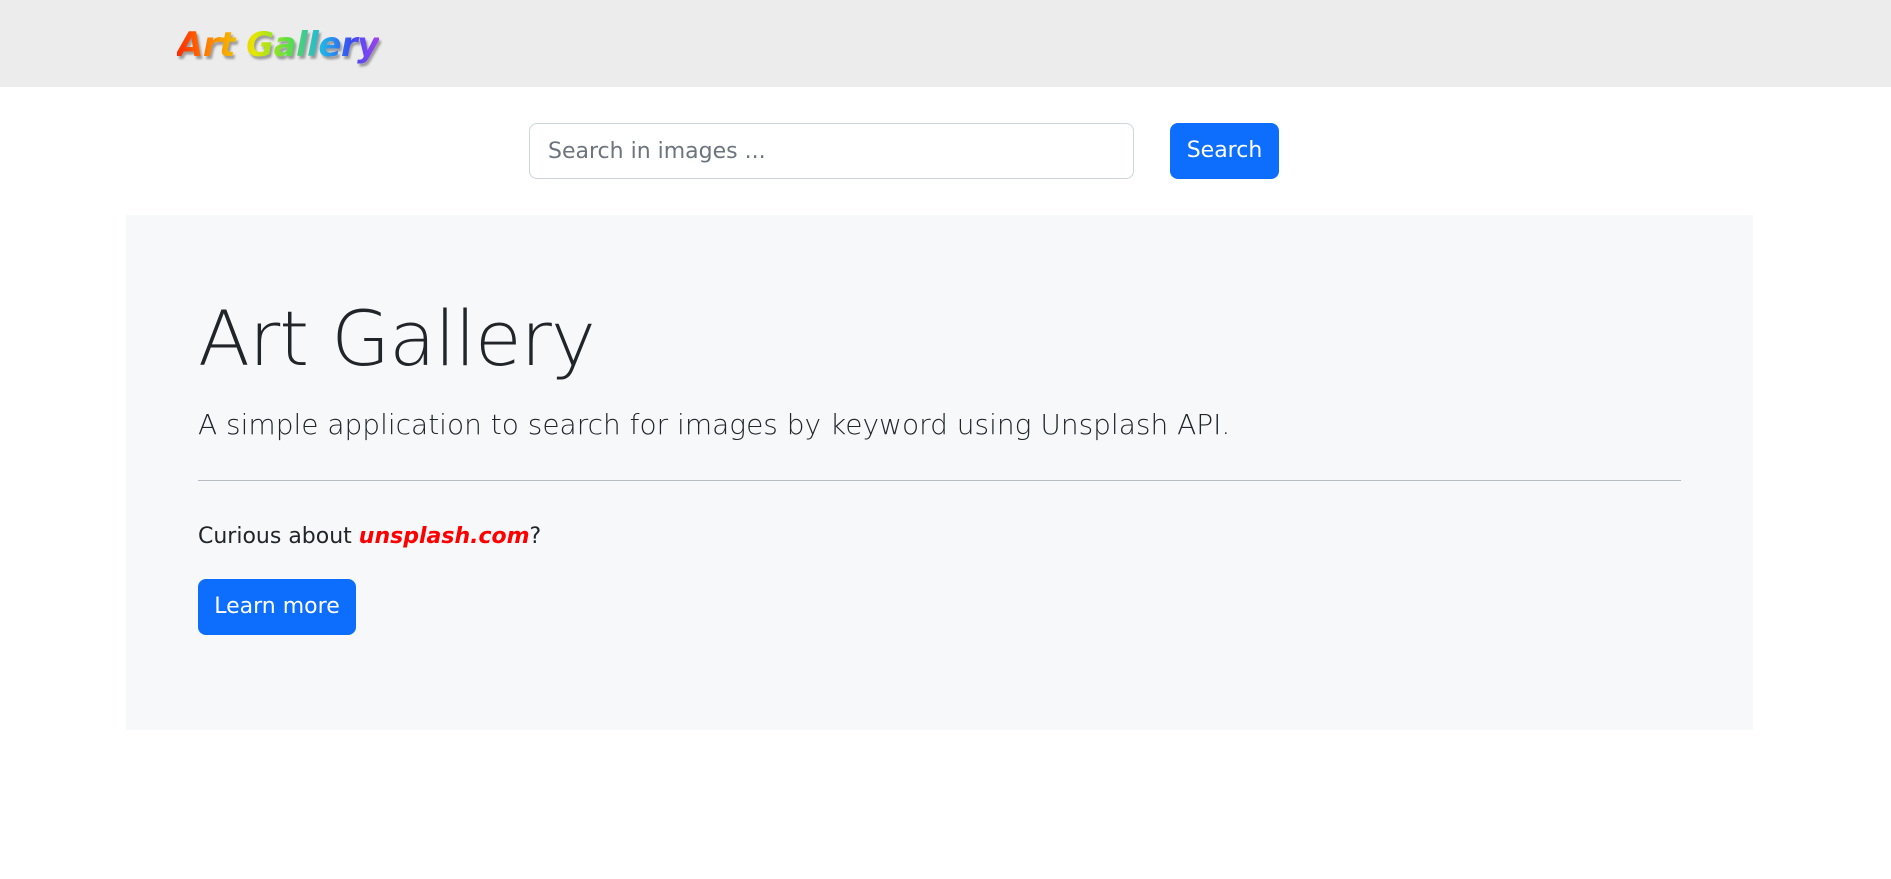 The width and height of the screenshot is (1891, 879). I want to click on brand-logo: Art Gallery, so click(278, 45).